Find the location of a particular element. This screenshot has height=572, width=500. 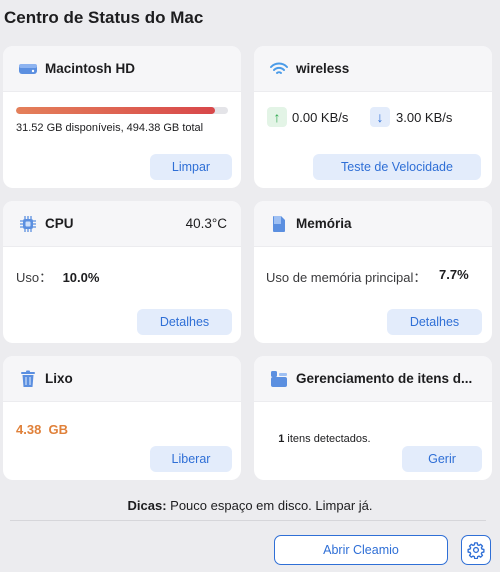

disk-card-header: Macintosh HD is located at coordinates (122, 69).